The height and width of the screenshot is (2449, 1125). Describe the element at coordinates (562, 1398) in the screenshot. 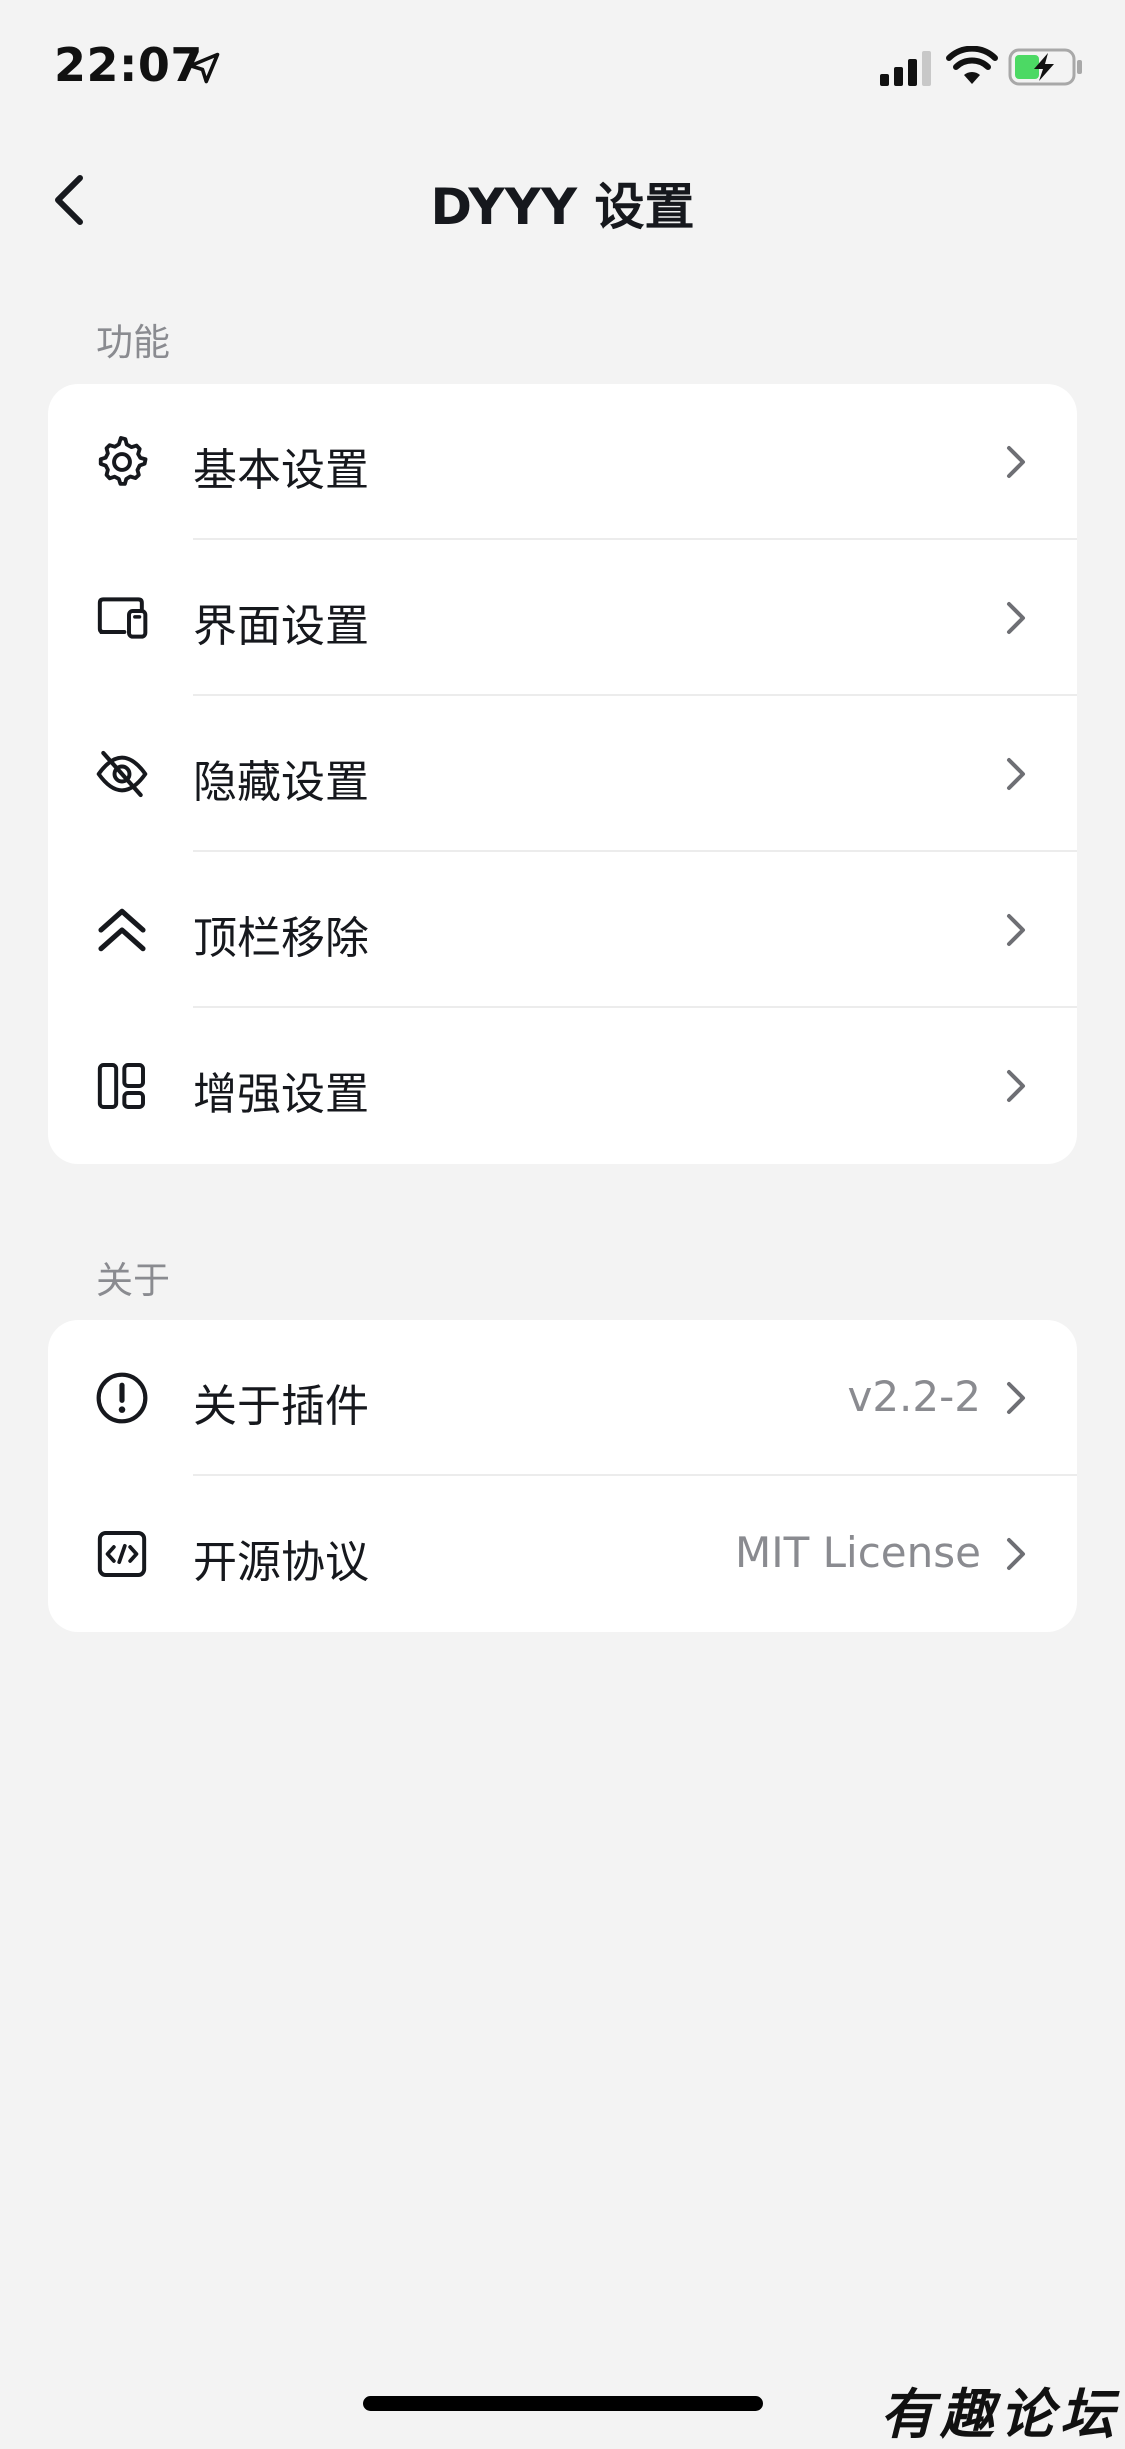

I see `row-about-plugin: 关于插件 v2.2-2` at that location.